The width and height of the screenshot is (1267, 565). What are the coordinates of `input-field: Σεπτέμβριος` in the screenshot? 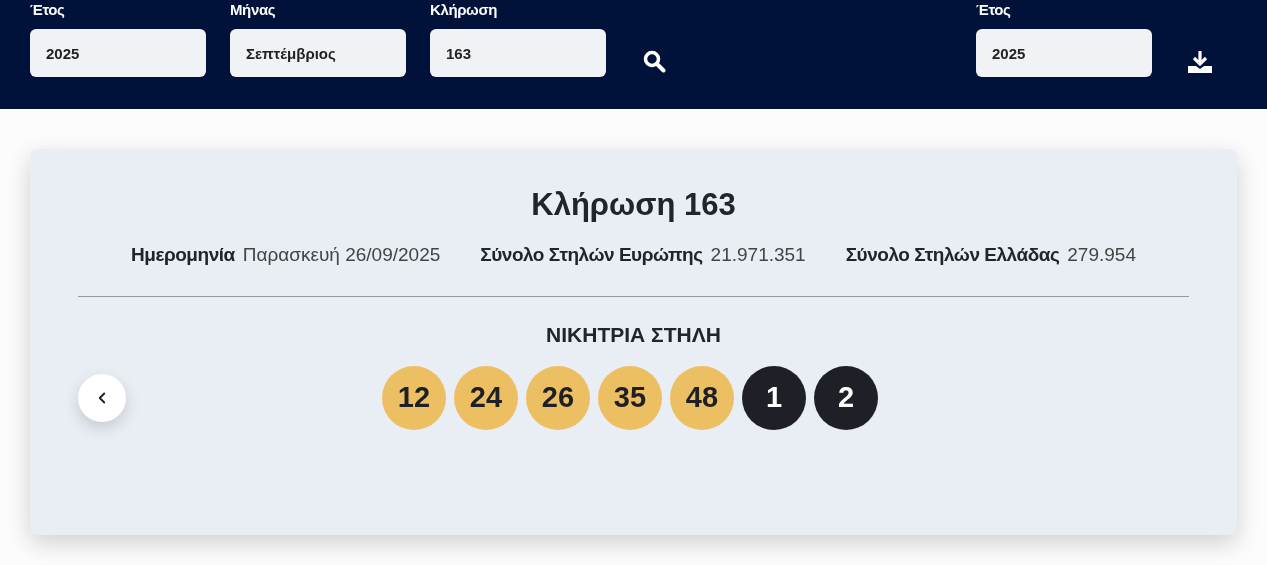 It's located at (318, 53).